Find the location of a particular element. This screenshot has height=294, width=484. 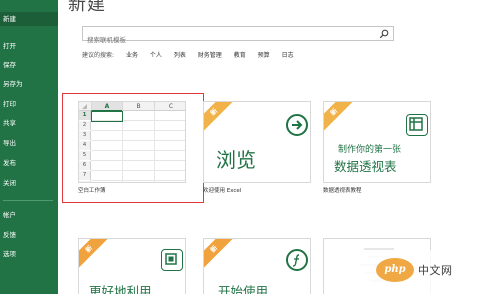

suggested-searches: 建议的搜索: 业务 个人 列表 财务管理 教育 预算 日志 is located at coordinates (188, 54).